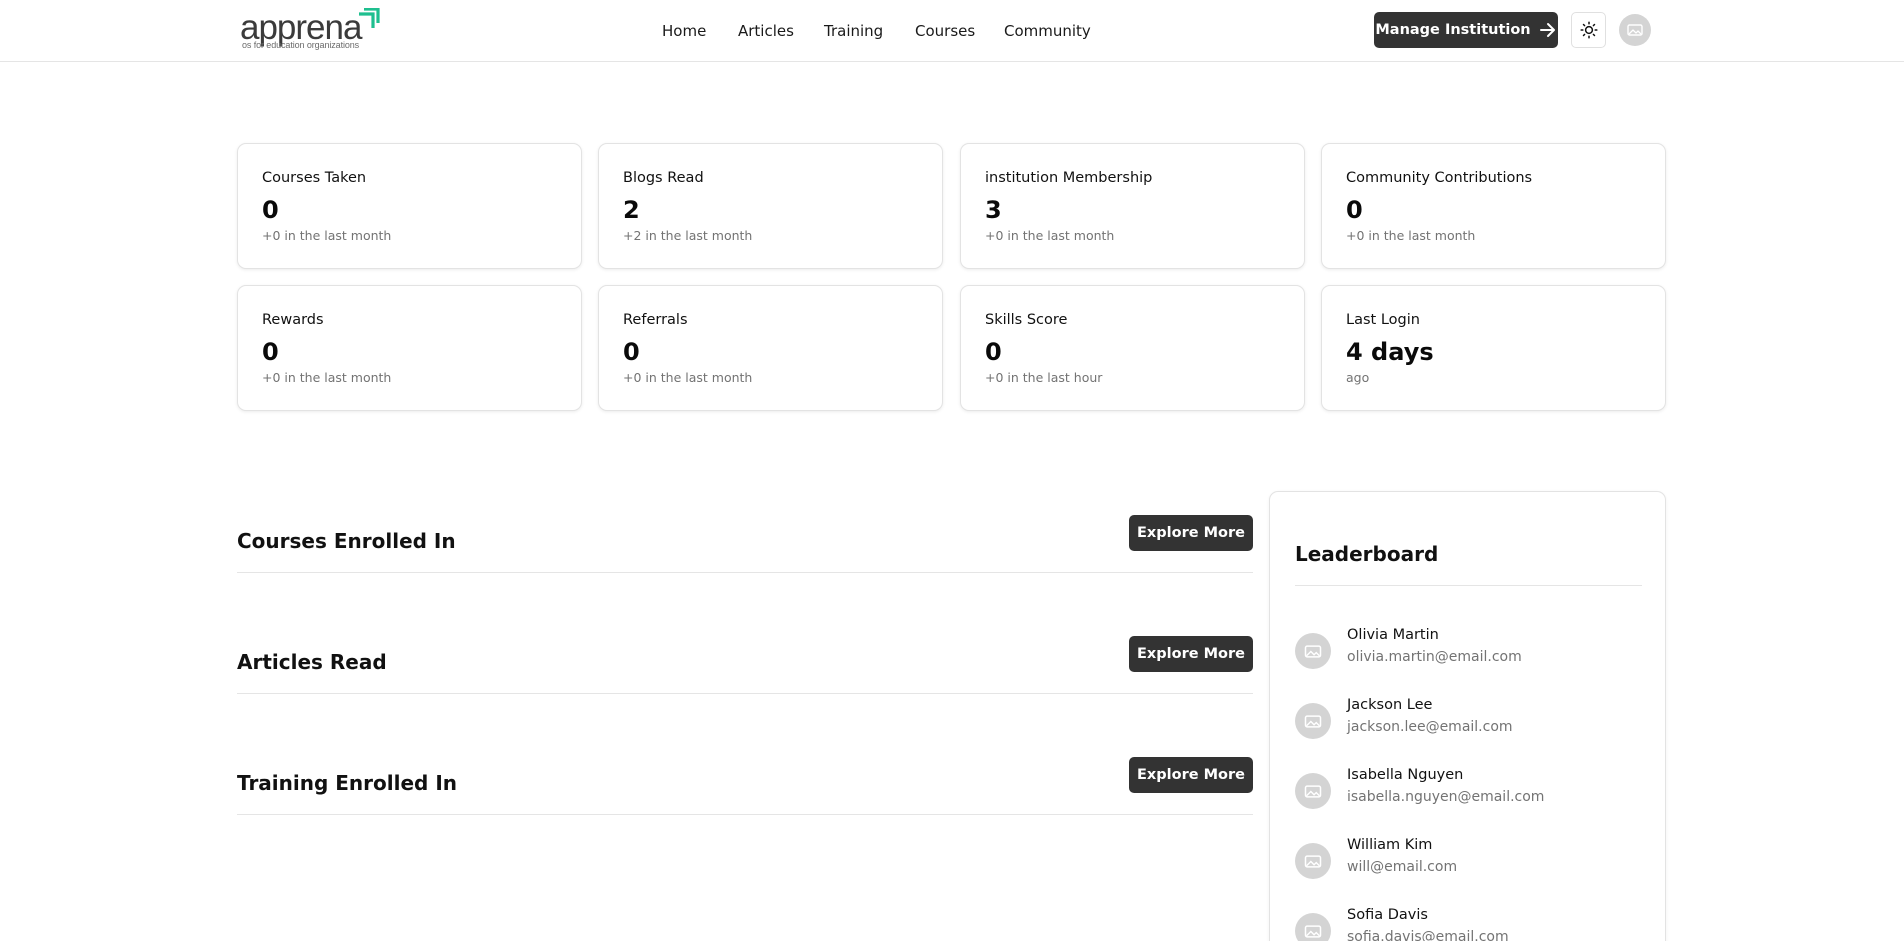 This screenshot has height=941, width=1904. What do you see at coordinates (1468, 585) in the screenshot?
I see `divider` at bounding box center [1468, 585].